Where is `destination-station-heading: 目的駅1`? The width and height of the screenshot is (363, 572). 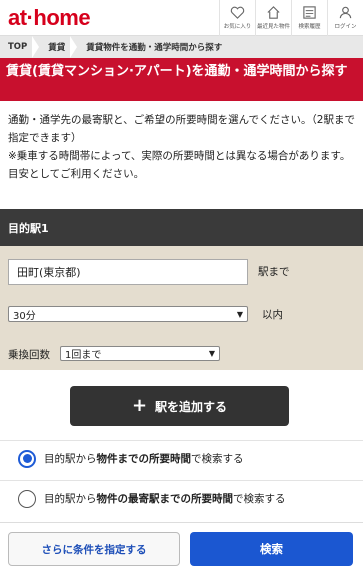 destination-station-heading: 目的駅1 is located at coordinates (181, 227).